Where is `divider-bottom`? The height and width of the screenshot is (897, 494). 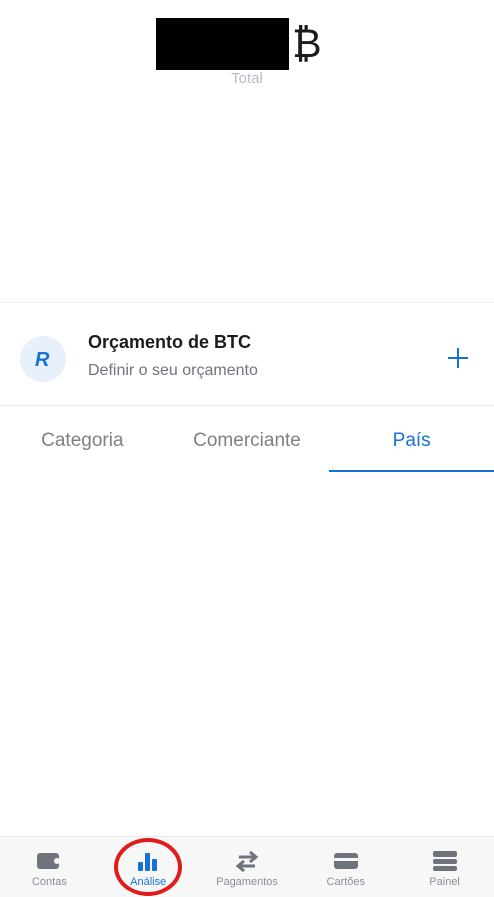 divider-bottom is located at coordinates (247, 405).